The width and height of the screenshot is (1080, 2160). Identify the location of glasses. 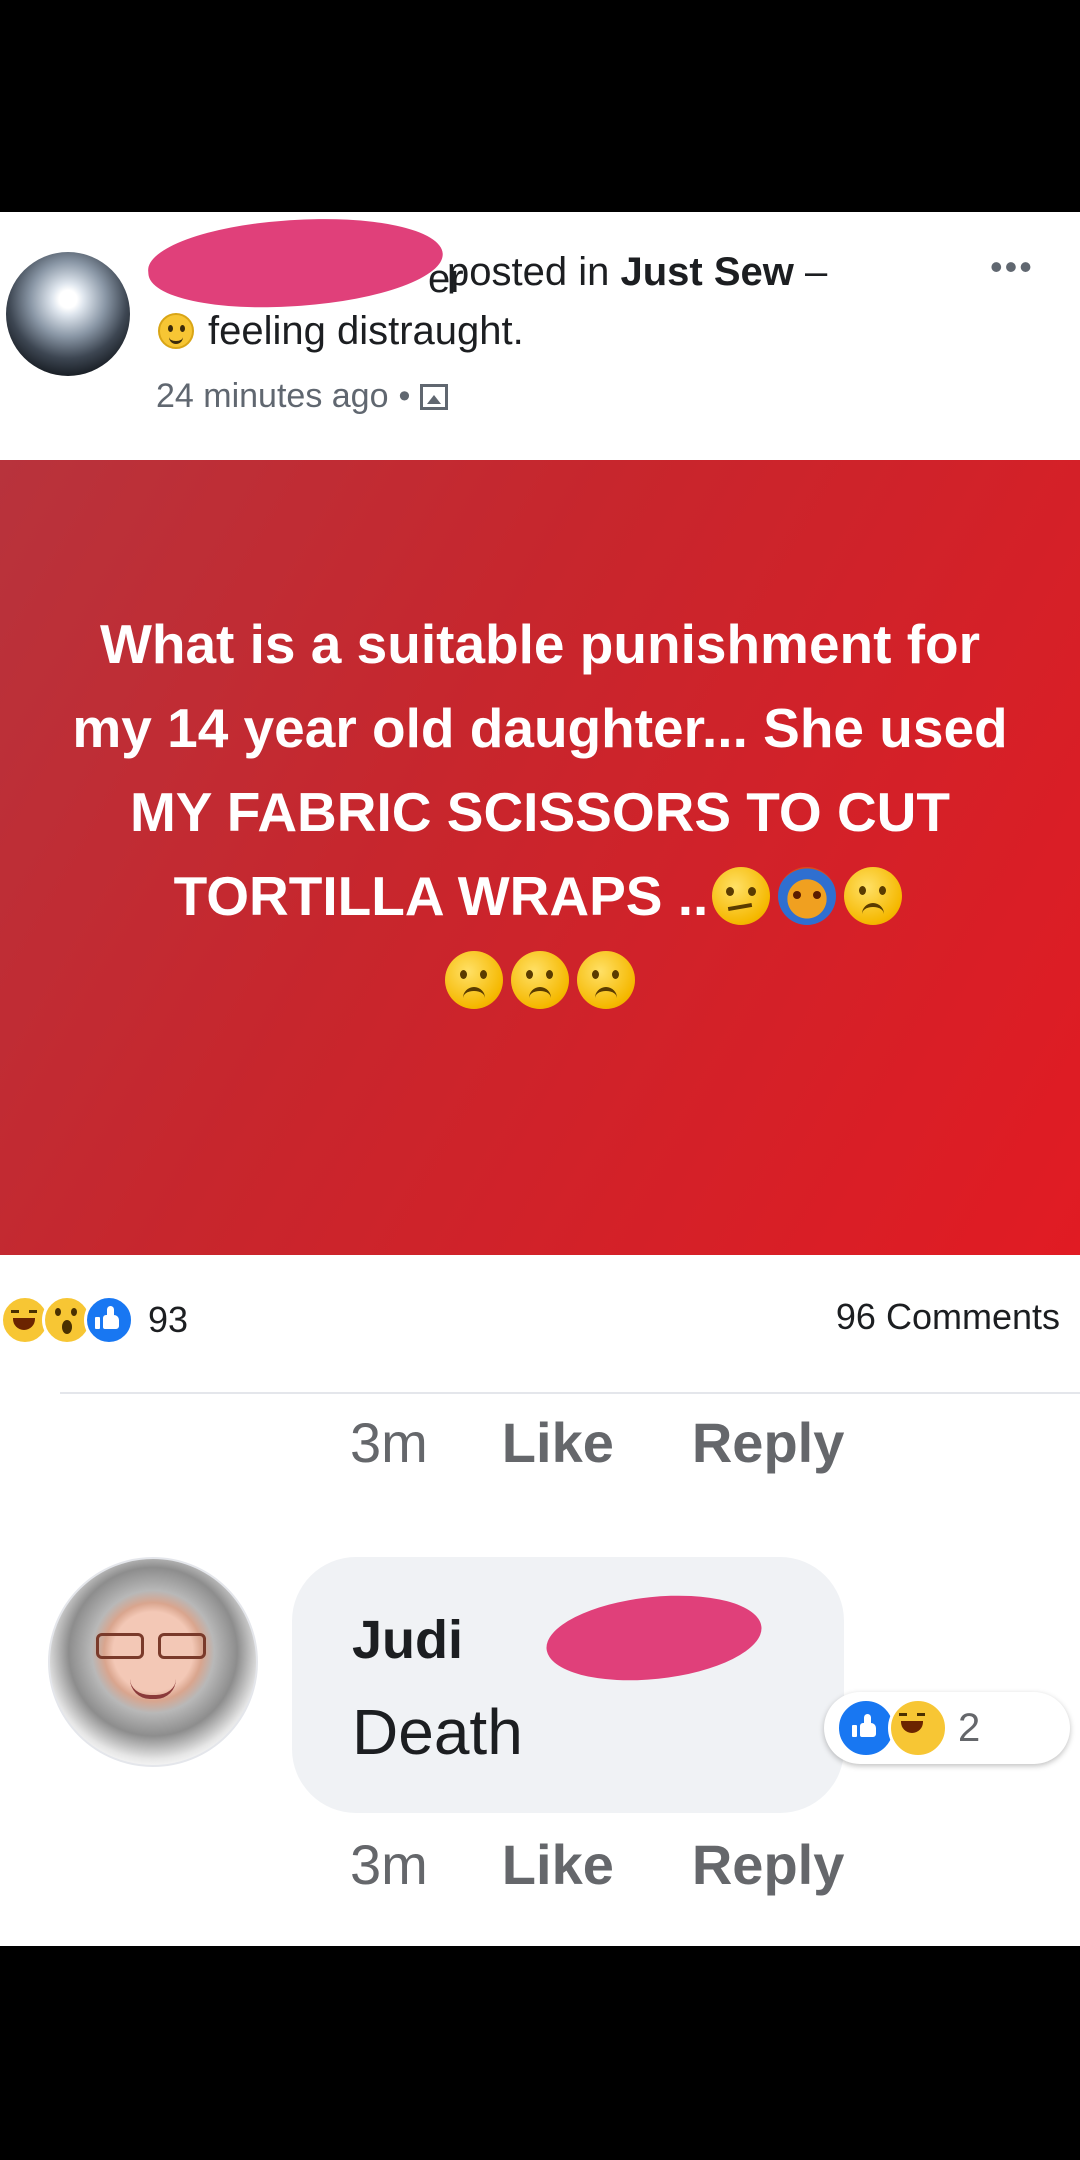
(151, 1646).